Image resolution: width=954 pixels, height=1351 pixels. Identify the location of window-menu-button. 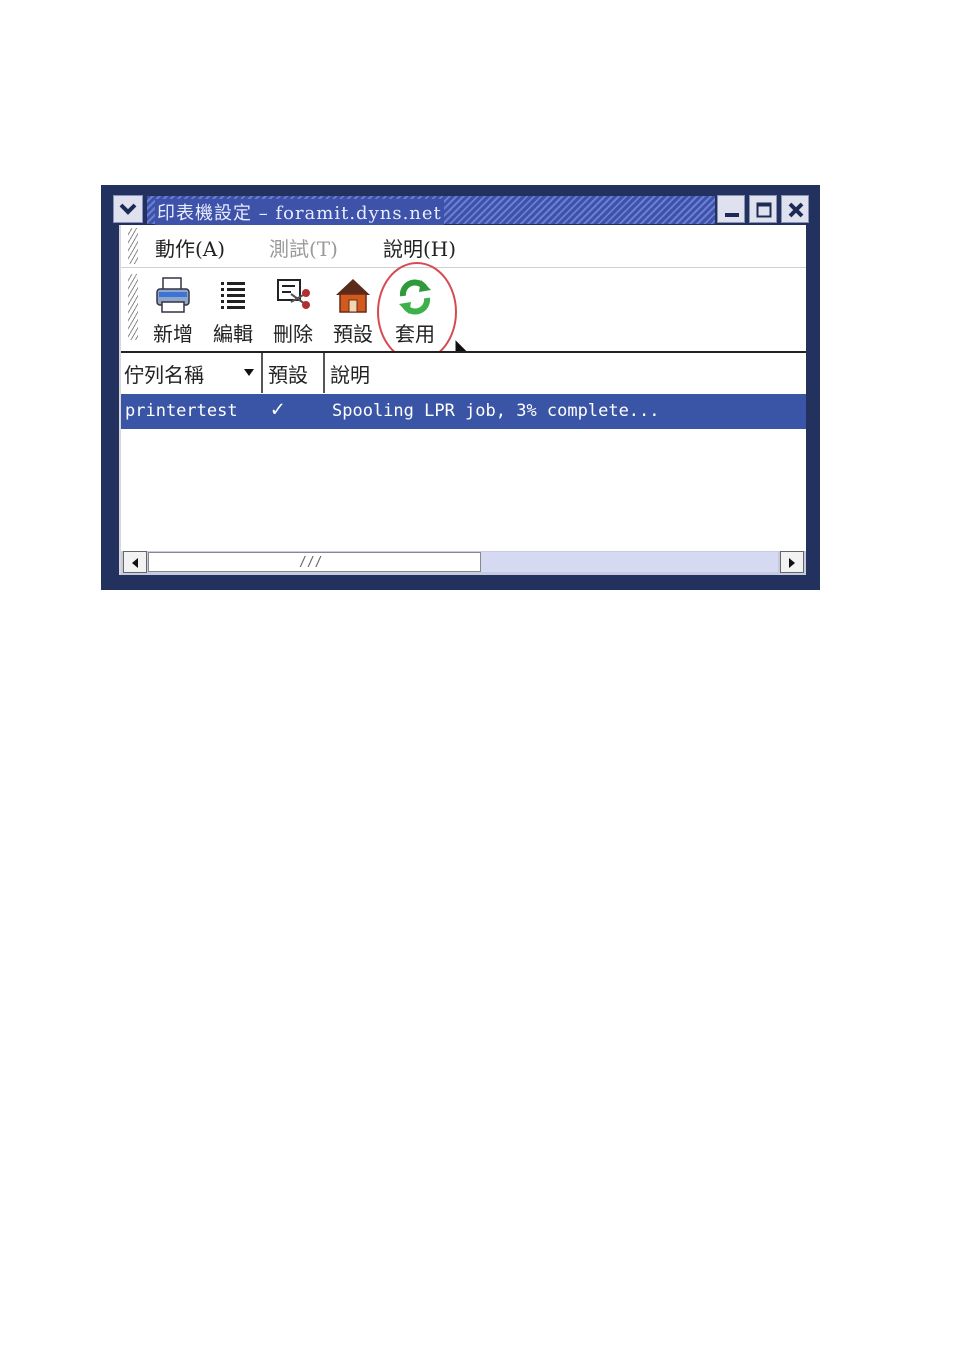
(128, 209).